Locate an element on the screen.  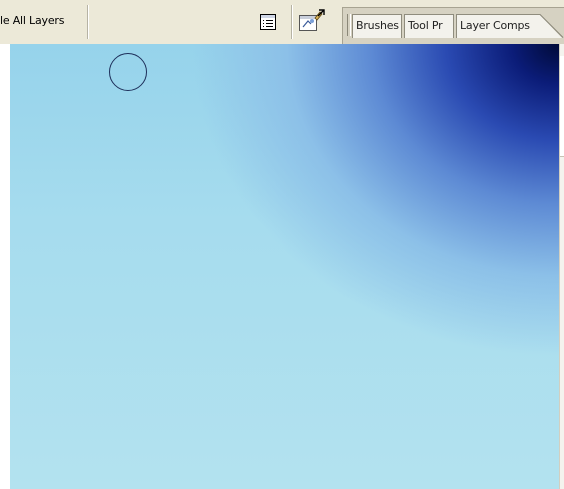
tab-corner-shape is located at coordinates (551, 26).